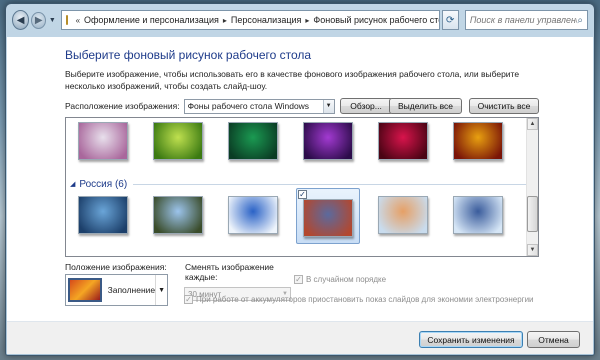 Image resolution: width=600 pixels, height=360 pixels. I want to click on forward-button: ▶, so click(39, 20).